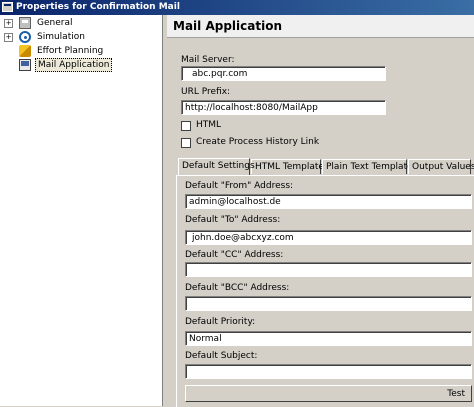 The height and width of the screenshot is (407, 474). What do you see at coordinates (227, 26) in the screenshot?
I see `page-title: Mail Application` at bounding box center [227, 26].